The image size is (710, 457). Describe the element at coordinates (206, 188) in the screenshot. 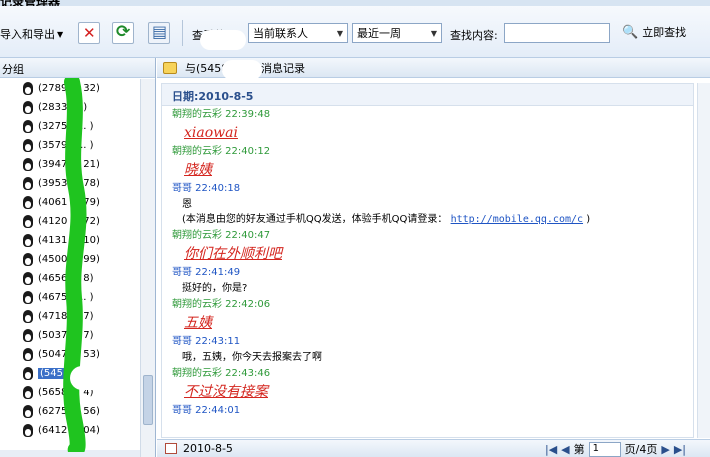

I see `message-sender: 哥哥 22:40:18` at that location.